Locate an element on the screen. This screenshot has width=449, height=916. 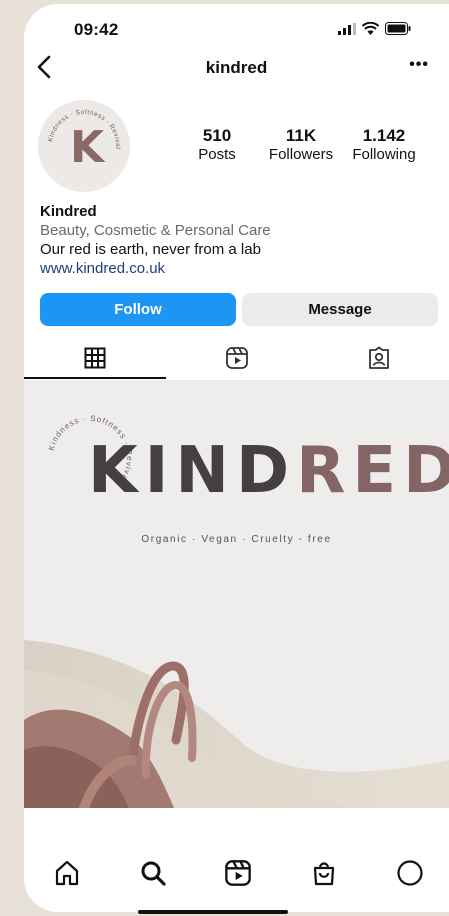
status-time: 09:42 is located at coordinates (96, 29).